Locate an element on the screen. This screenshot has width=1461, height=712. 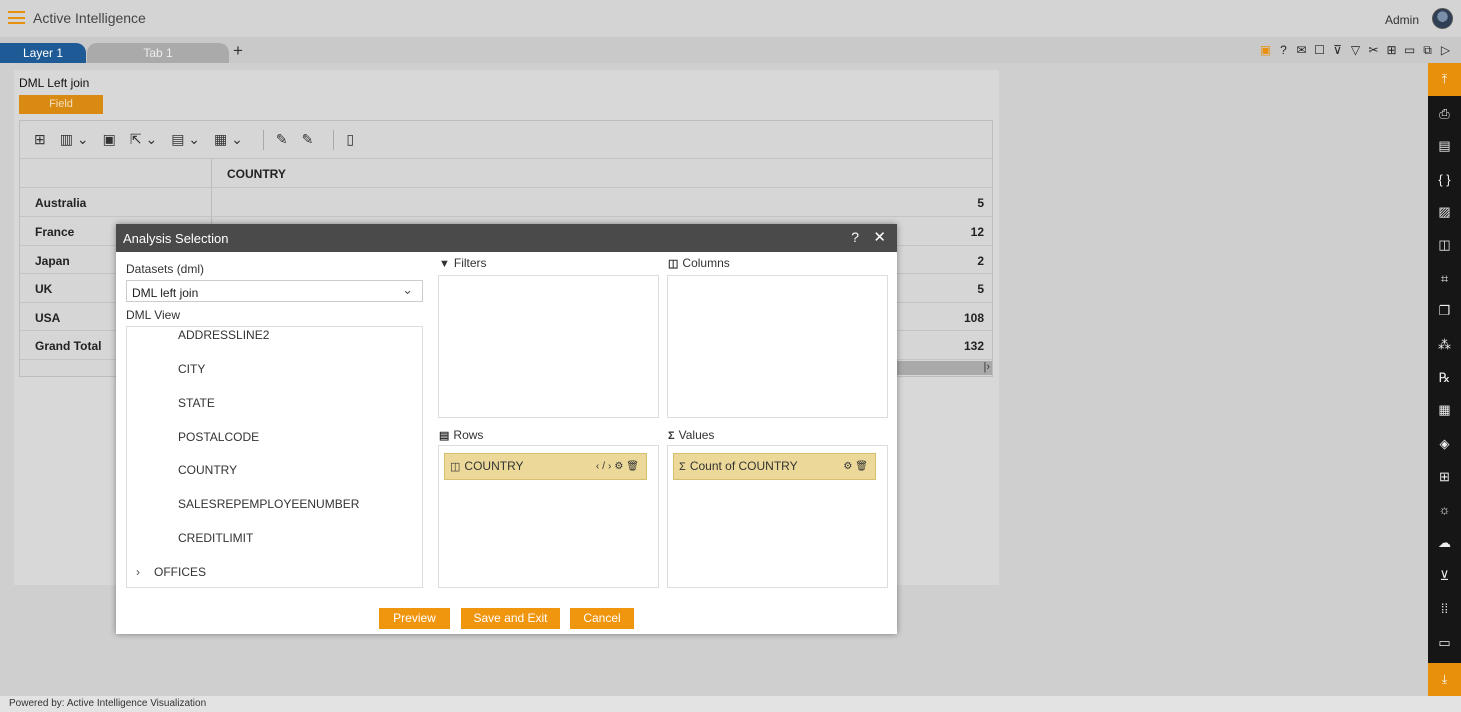
tab-layer-1: Layer 1 is located at coordinates (43, 53).